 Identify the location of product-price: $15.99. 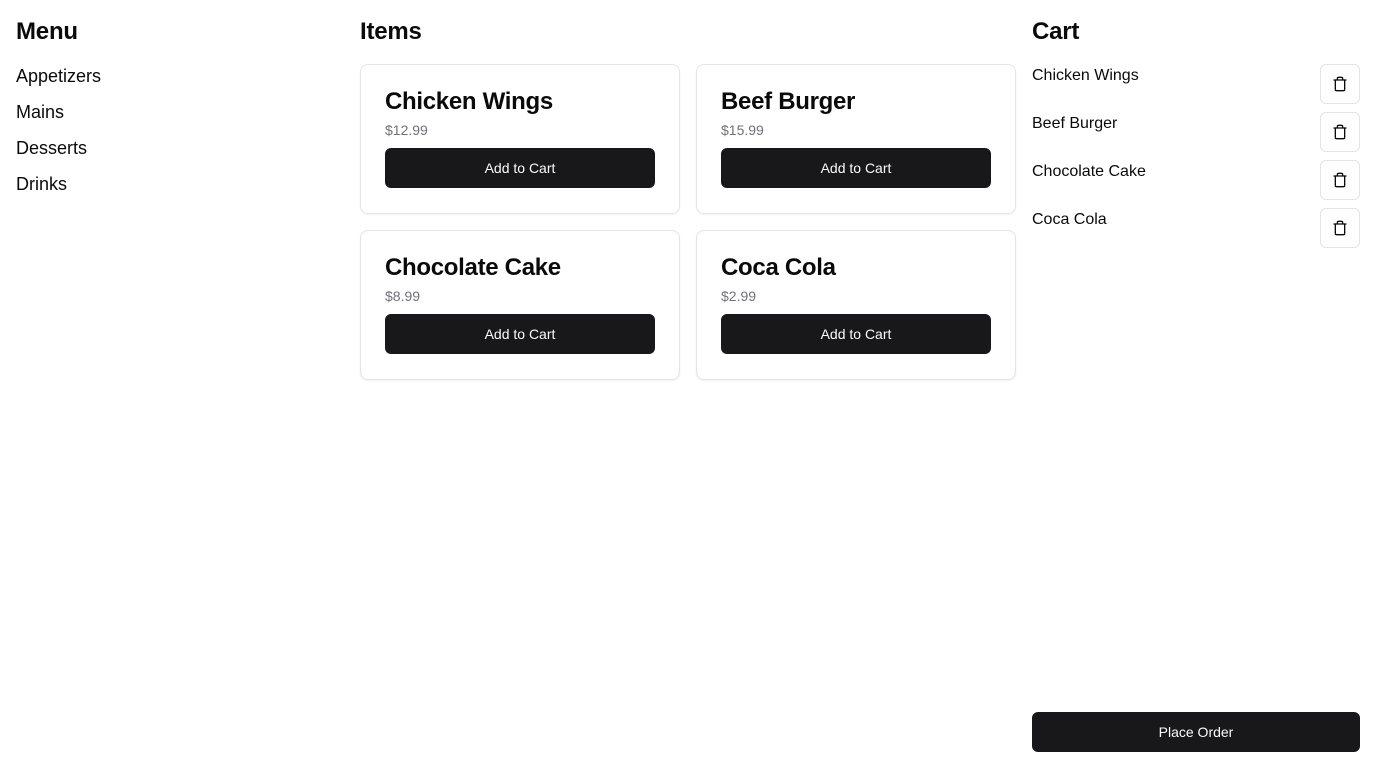
(742, 130).